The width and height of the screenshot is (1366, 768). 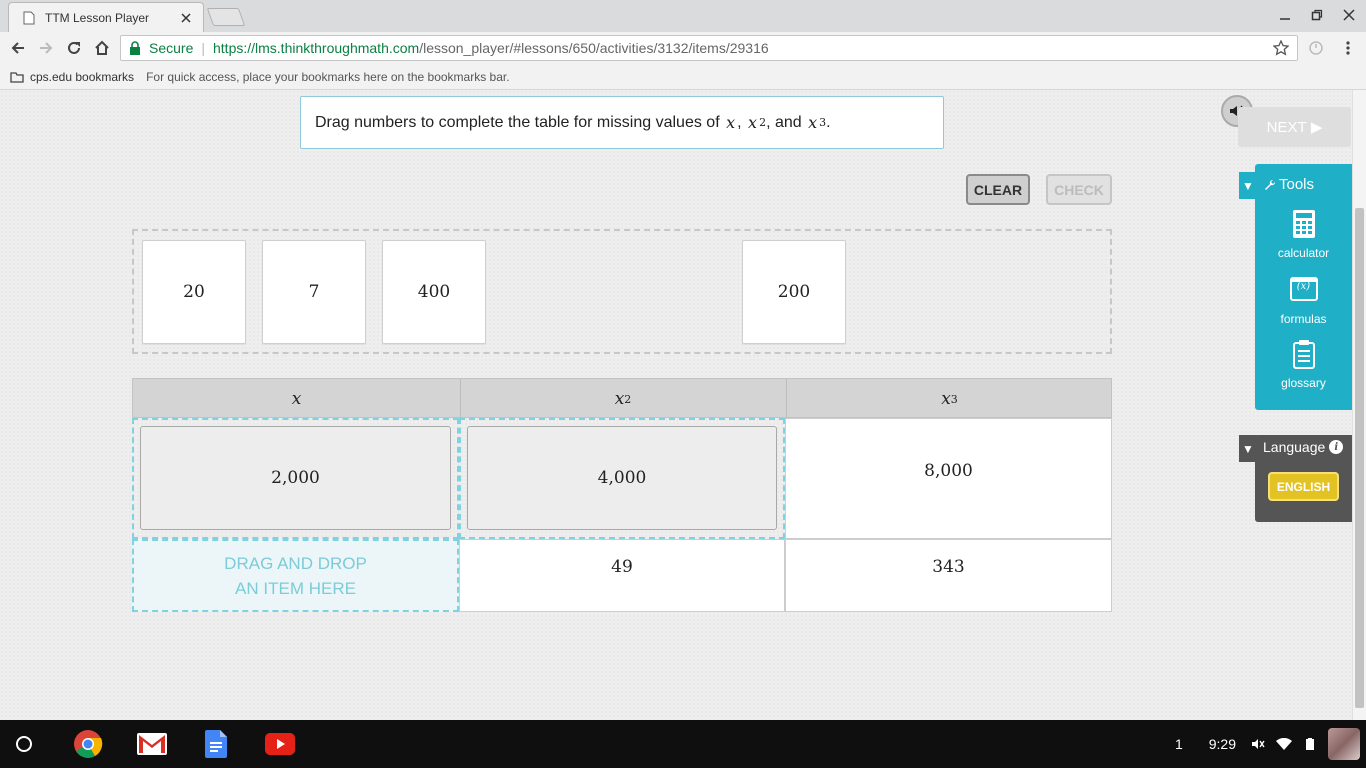 I want to click on gmail-icon, so click(x=152, y=744).